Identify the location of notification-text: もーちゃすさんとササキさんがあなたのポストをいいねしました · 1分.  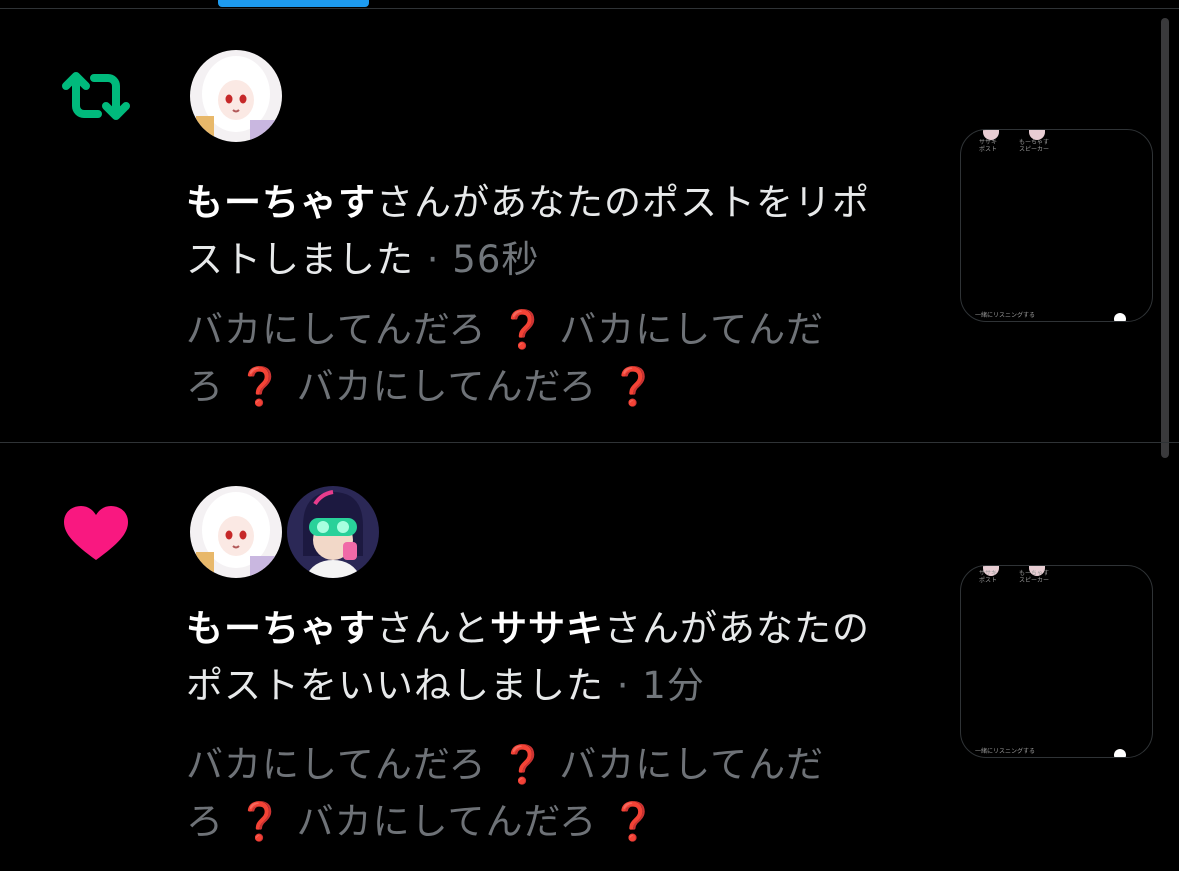
(546, 657).